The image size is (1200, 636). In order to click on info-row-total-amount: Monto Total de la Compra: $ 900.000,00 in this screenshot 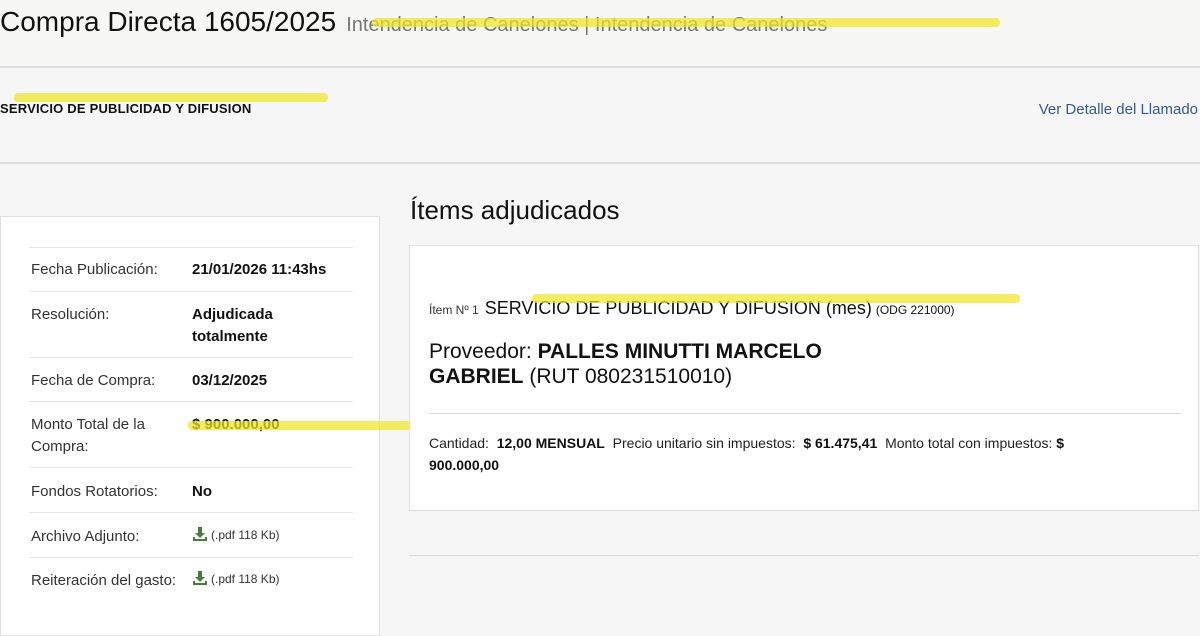, I will do `click(191, 434)`.